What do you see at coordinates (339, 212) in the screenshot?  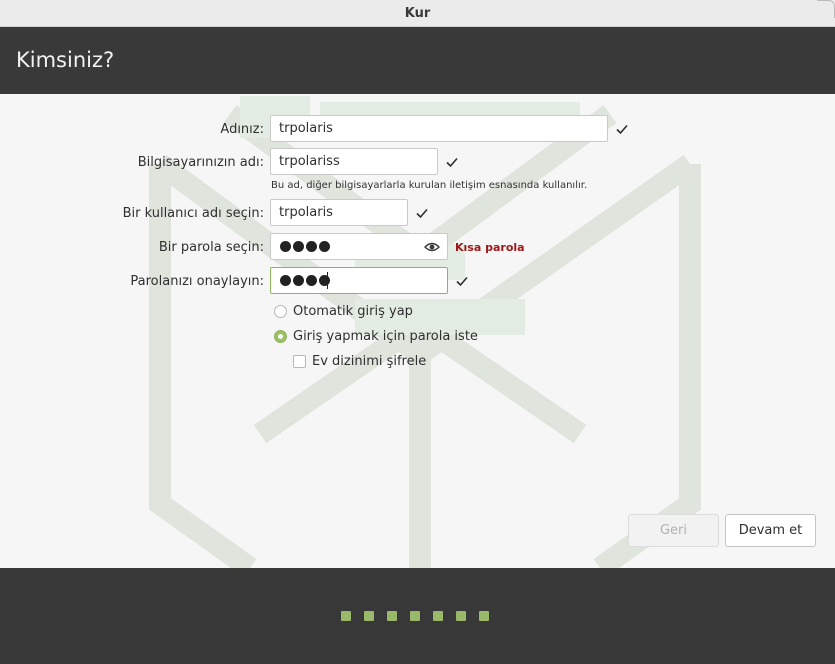 I see `username-input: trpolaris` at bounding box center [339, 212].